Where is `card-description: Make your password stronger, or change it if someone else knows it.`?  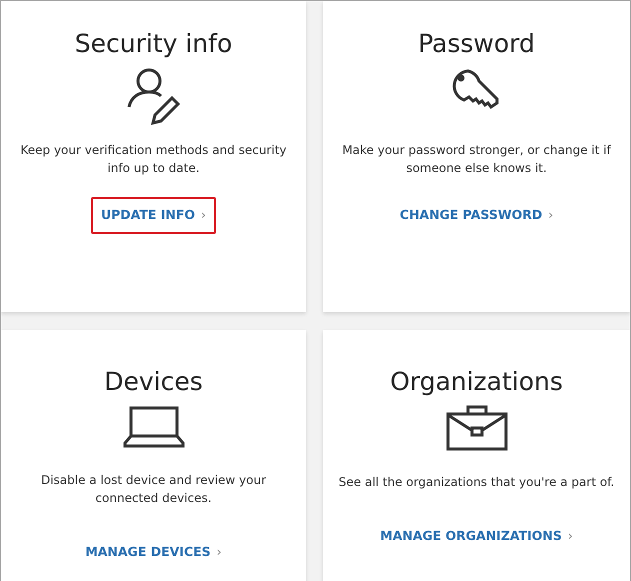
card-description: Make your password stronger, or change it if someone else knows it. is located at coordinates (476, 159).